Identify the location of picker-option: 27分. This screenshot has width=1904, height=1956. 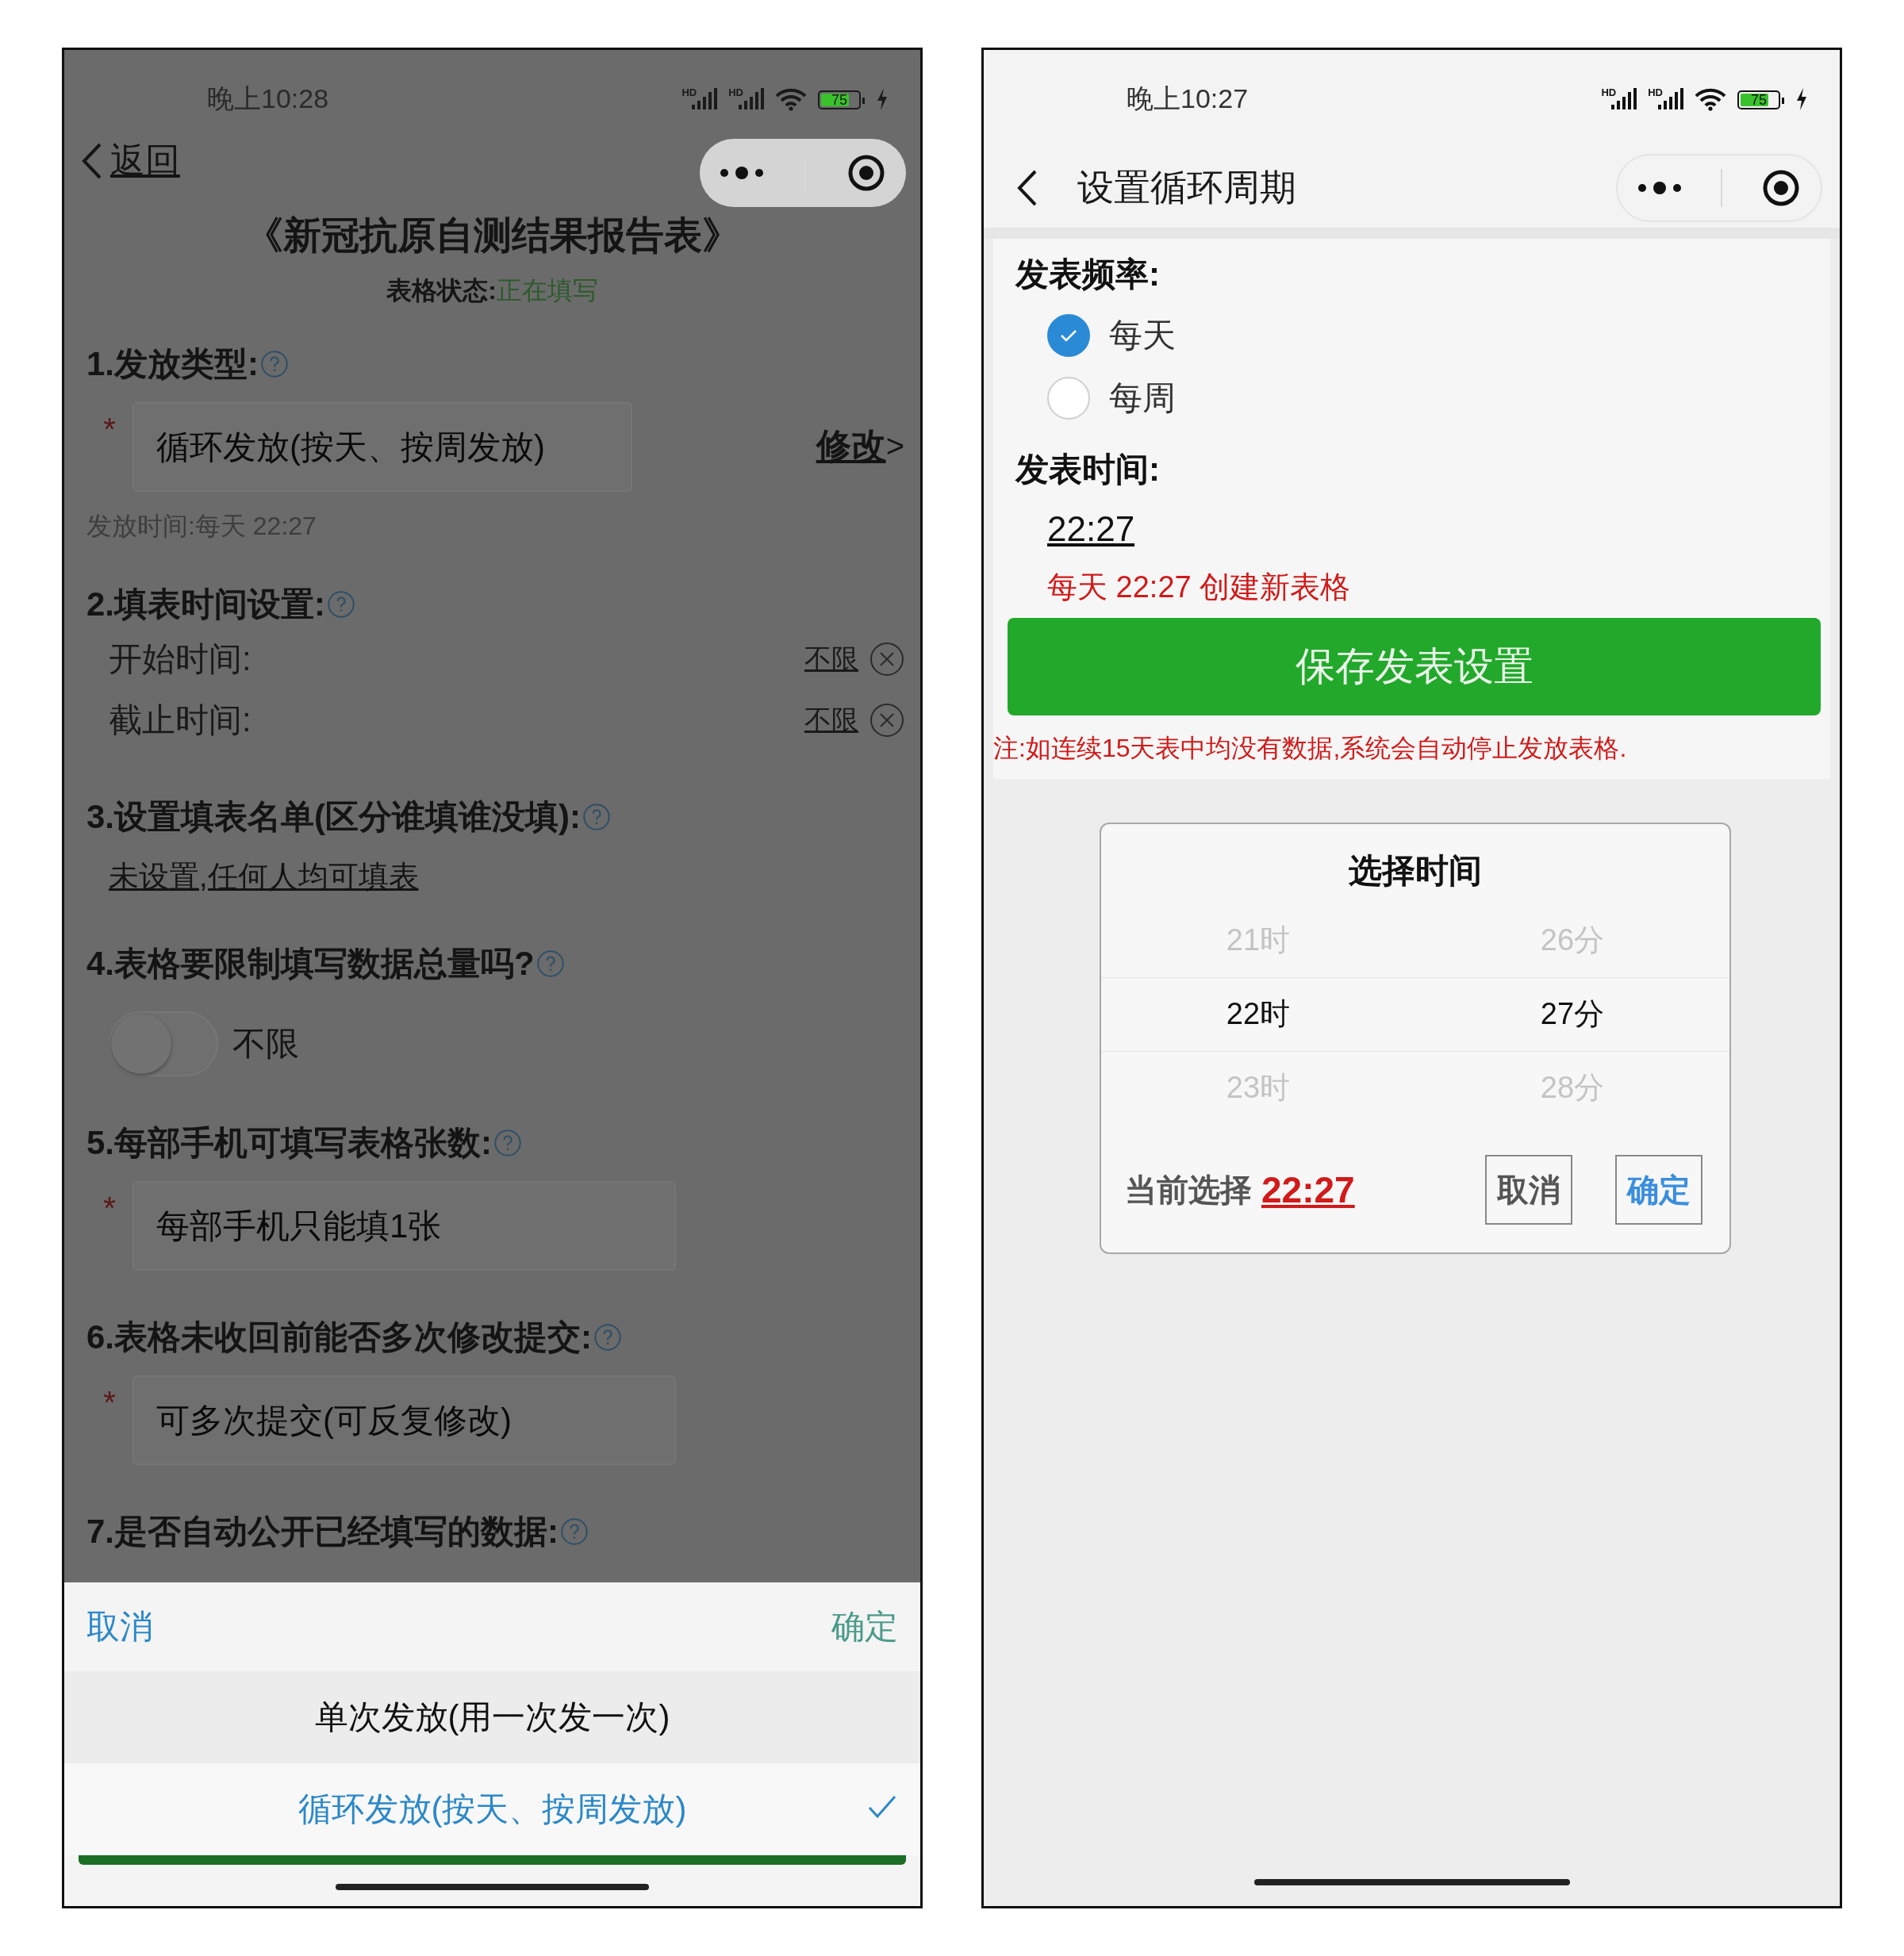
(1572, 1014).